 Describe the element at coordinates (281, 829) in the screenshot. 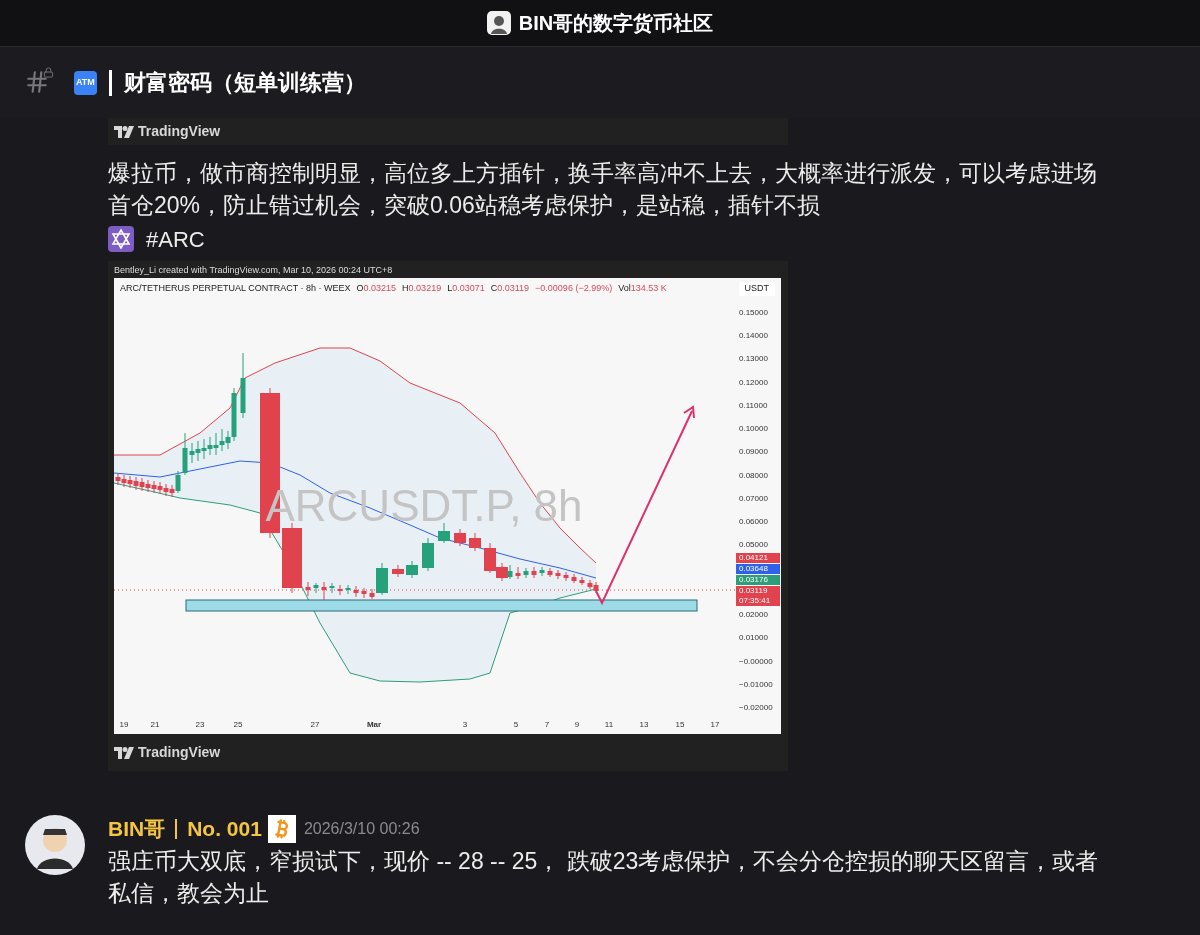

I see `bitcoin-icon` at that location.